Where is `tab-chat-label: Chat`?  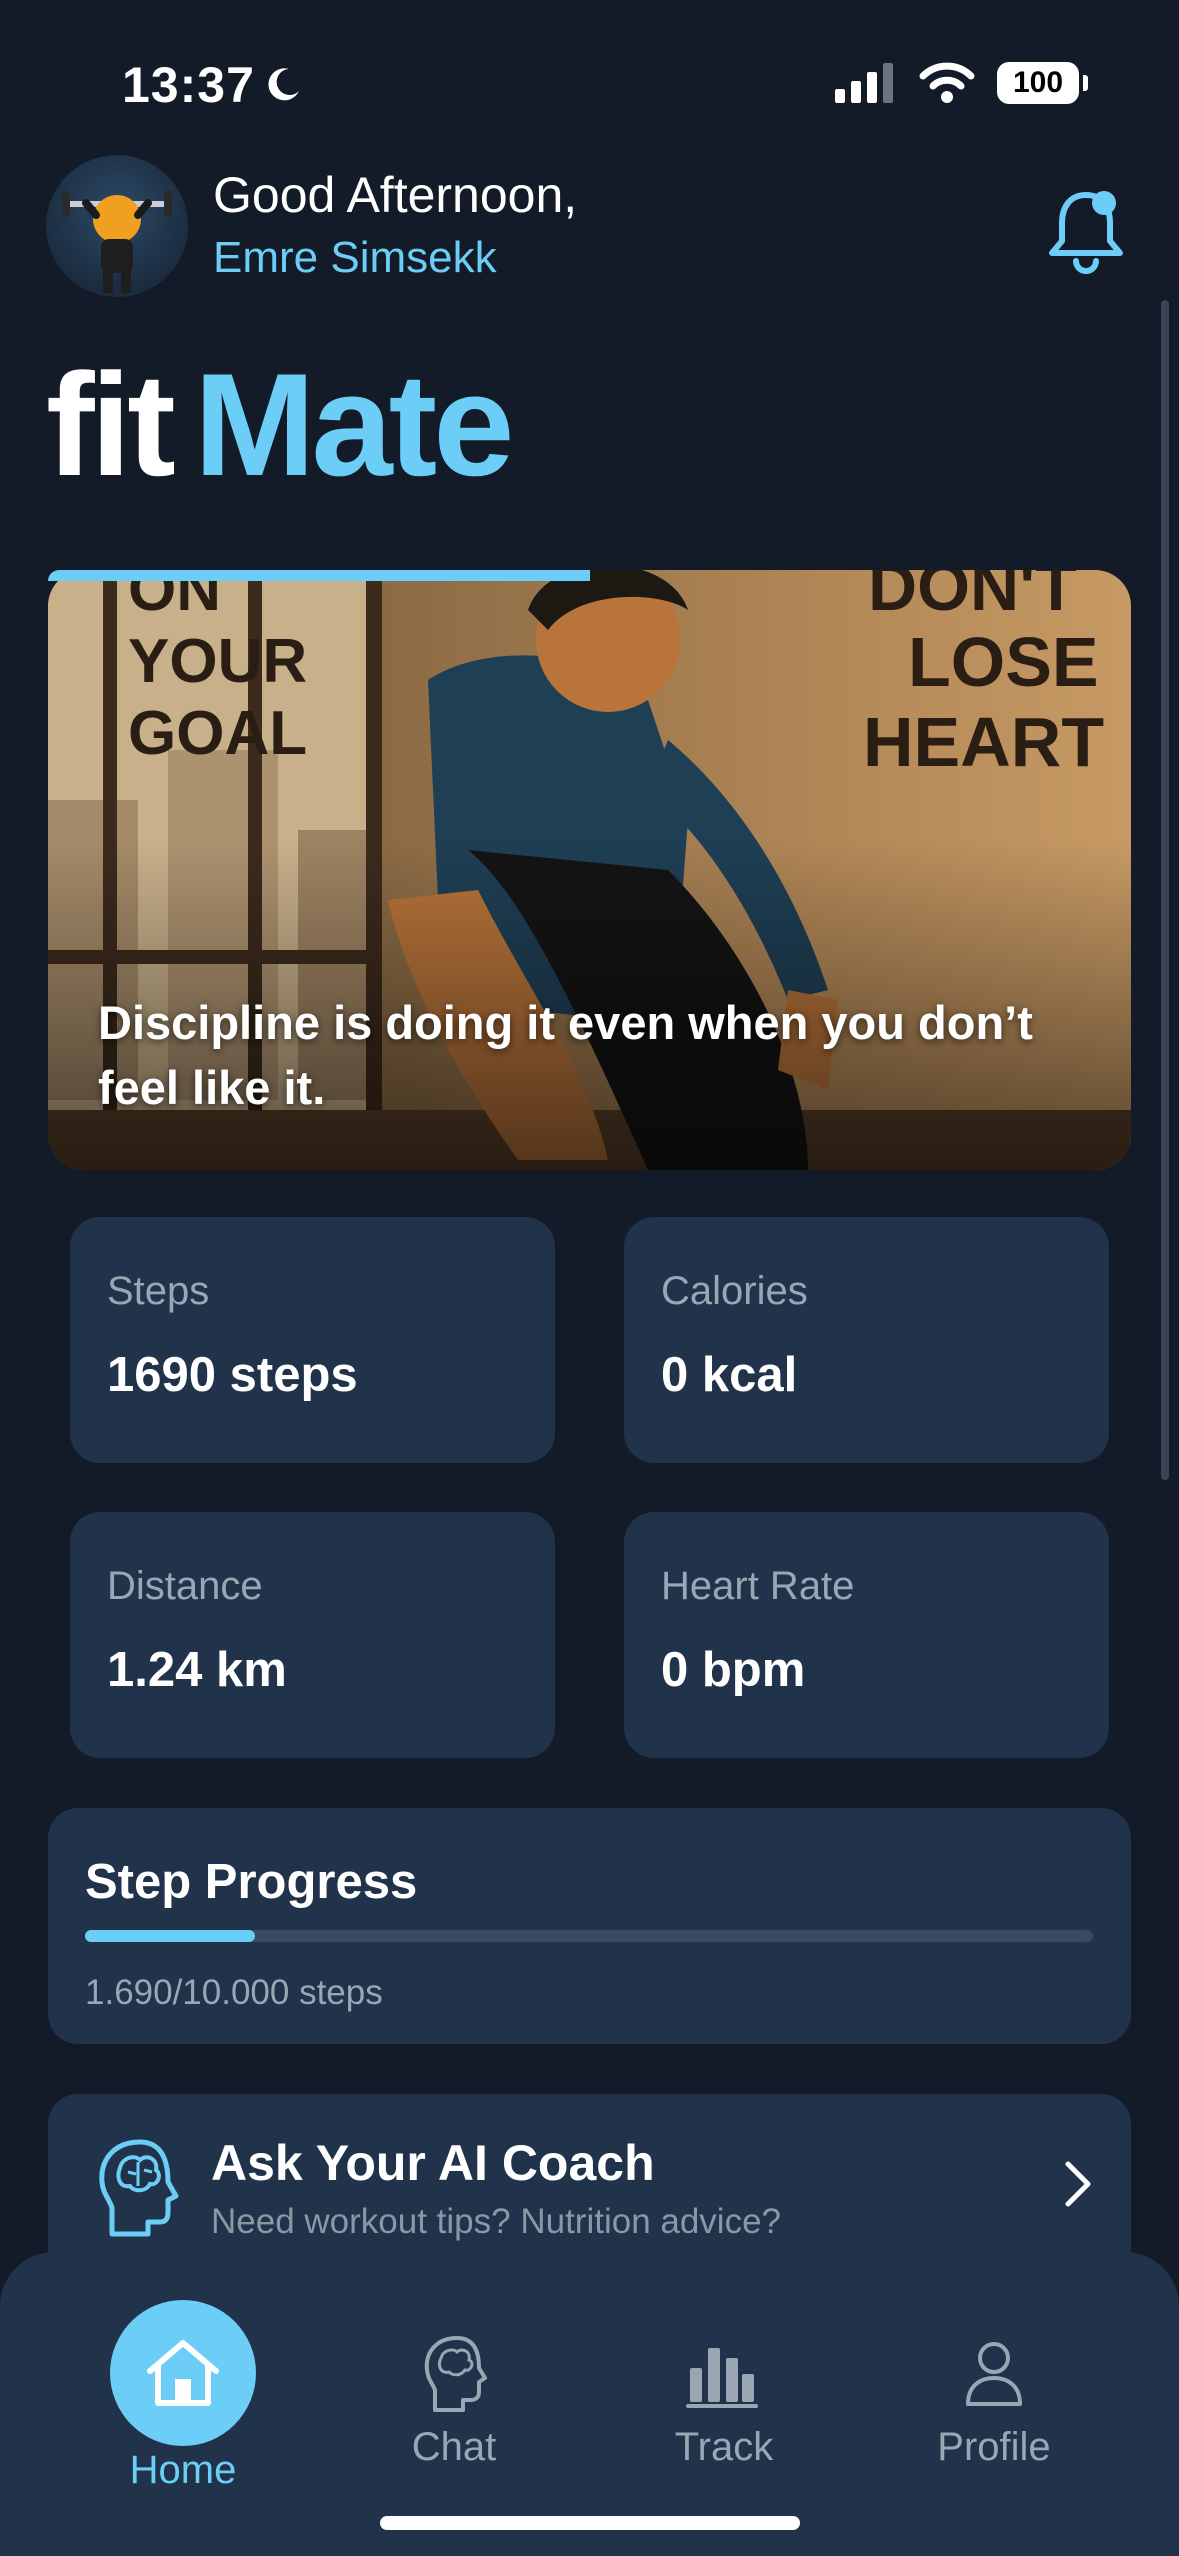 tab-chat-label: Chat is located at coordinates (454, 2447).